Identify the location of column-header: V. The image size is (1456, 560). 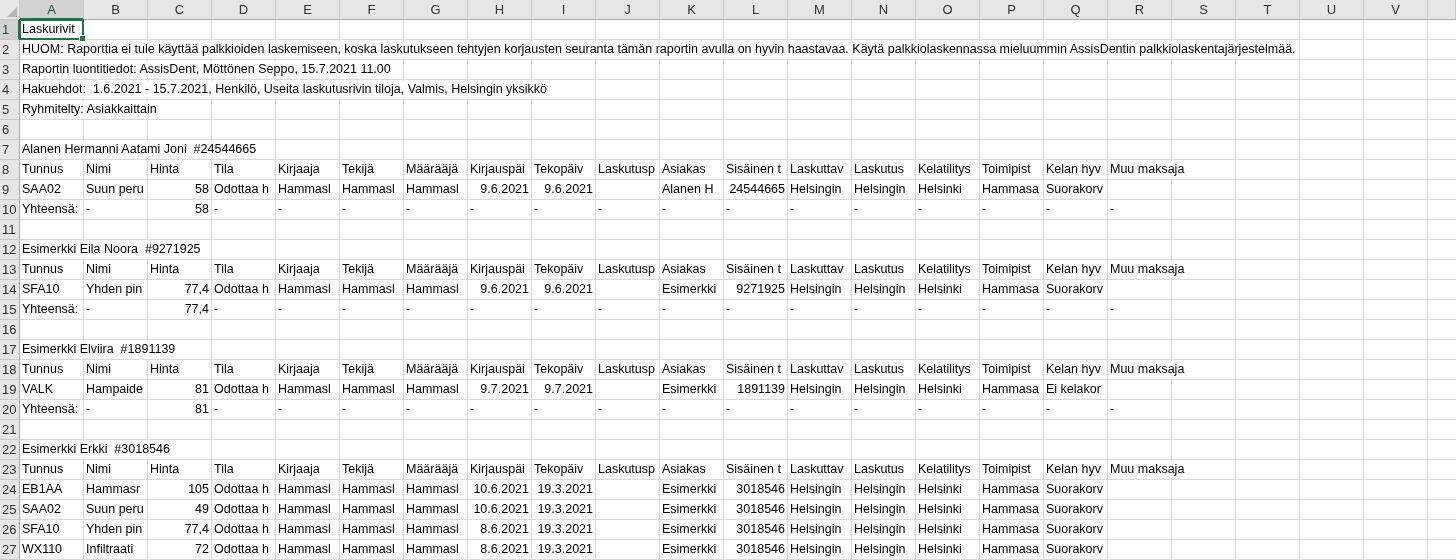
(1396, 10).